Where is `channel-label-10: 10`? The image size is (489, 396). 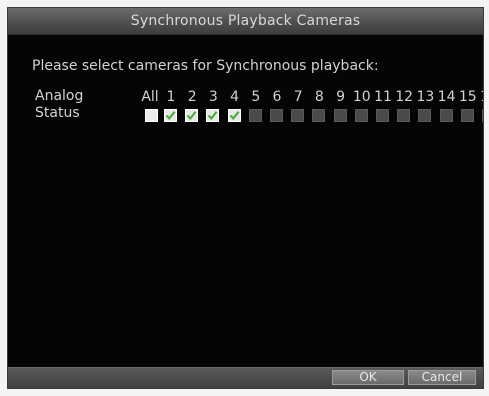 channel-label-10: 10 is located at coordinates (361, 97).